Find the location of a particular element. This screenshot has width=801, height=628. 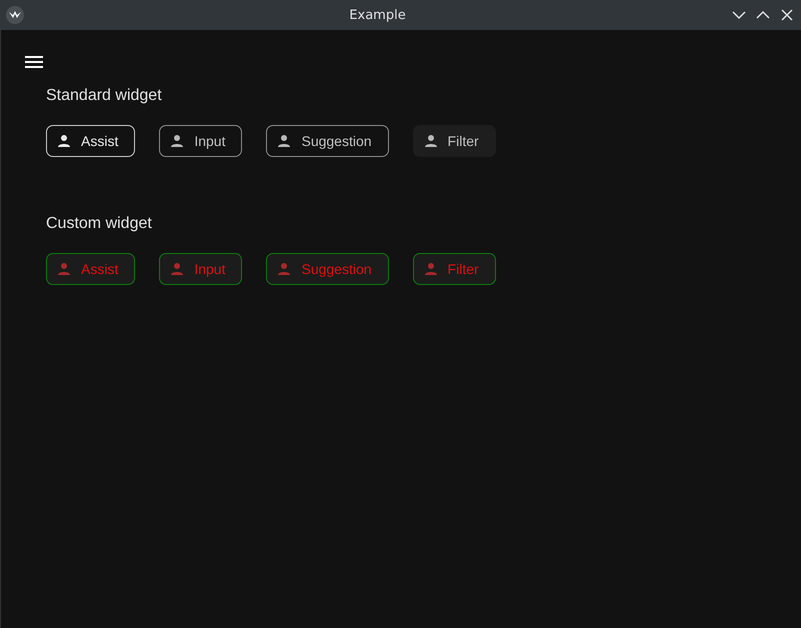

app-logo-icon is located at coordinates (15, 15).